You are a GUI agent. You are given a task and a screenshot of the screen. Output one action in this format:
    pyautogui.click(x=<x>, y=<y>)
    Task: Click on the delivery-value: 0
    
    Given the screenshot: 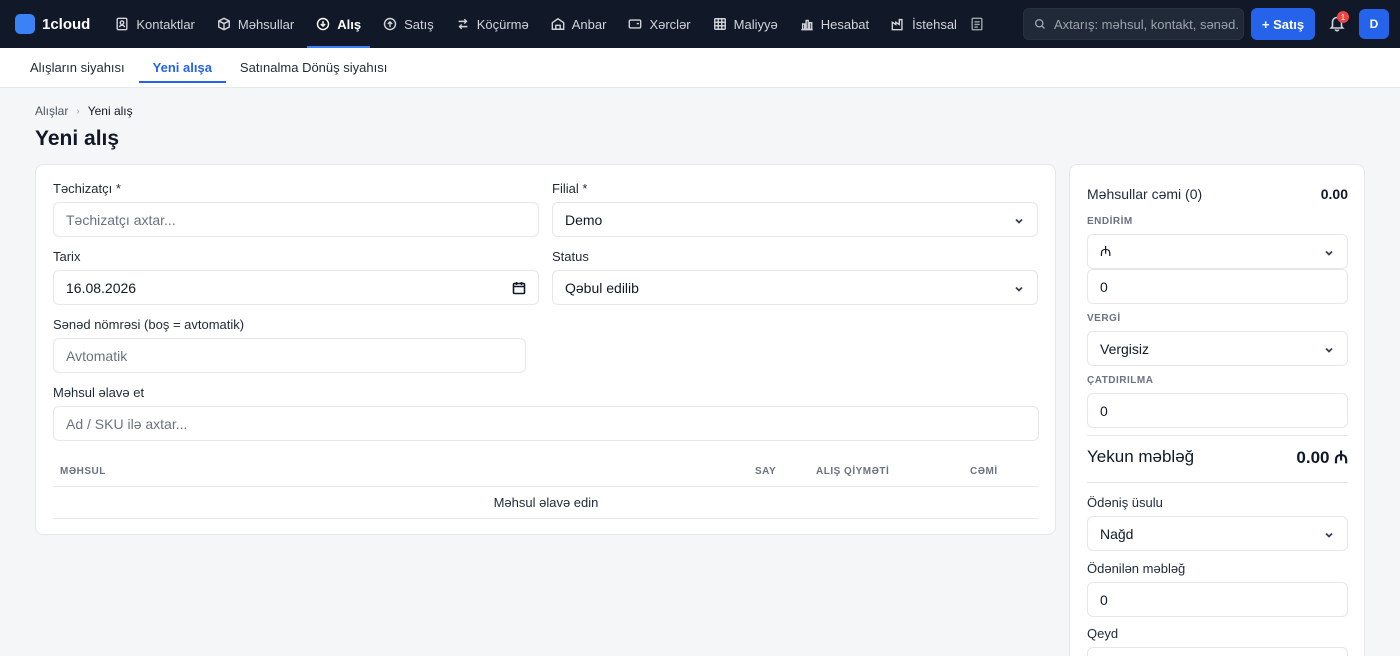 What is the action you would take?
    pyautogui.click(x=1104, y=410)
    